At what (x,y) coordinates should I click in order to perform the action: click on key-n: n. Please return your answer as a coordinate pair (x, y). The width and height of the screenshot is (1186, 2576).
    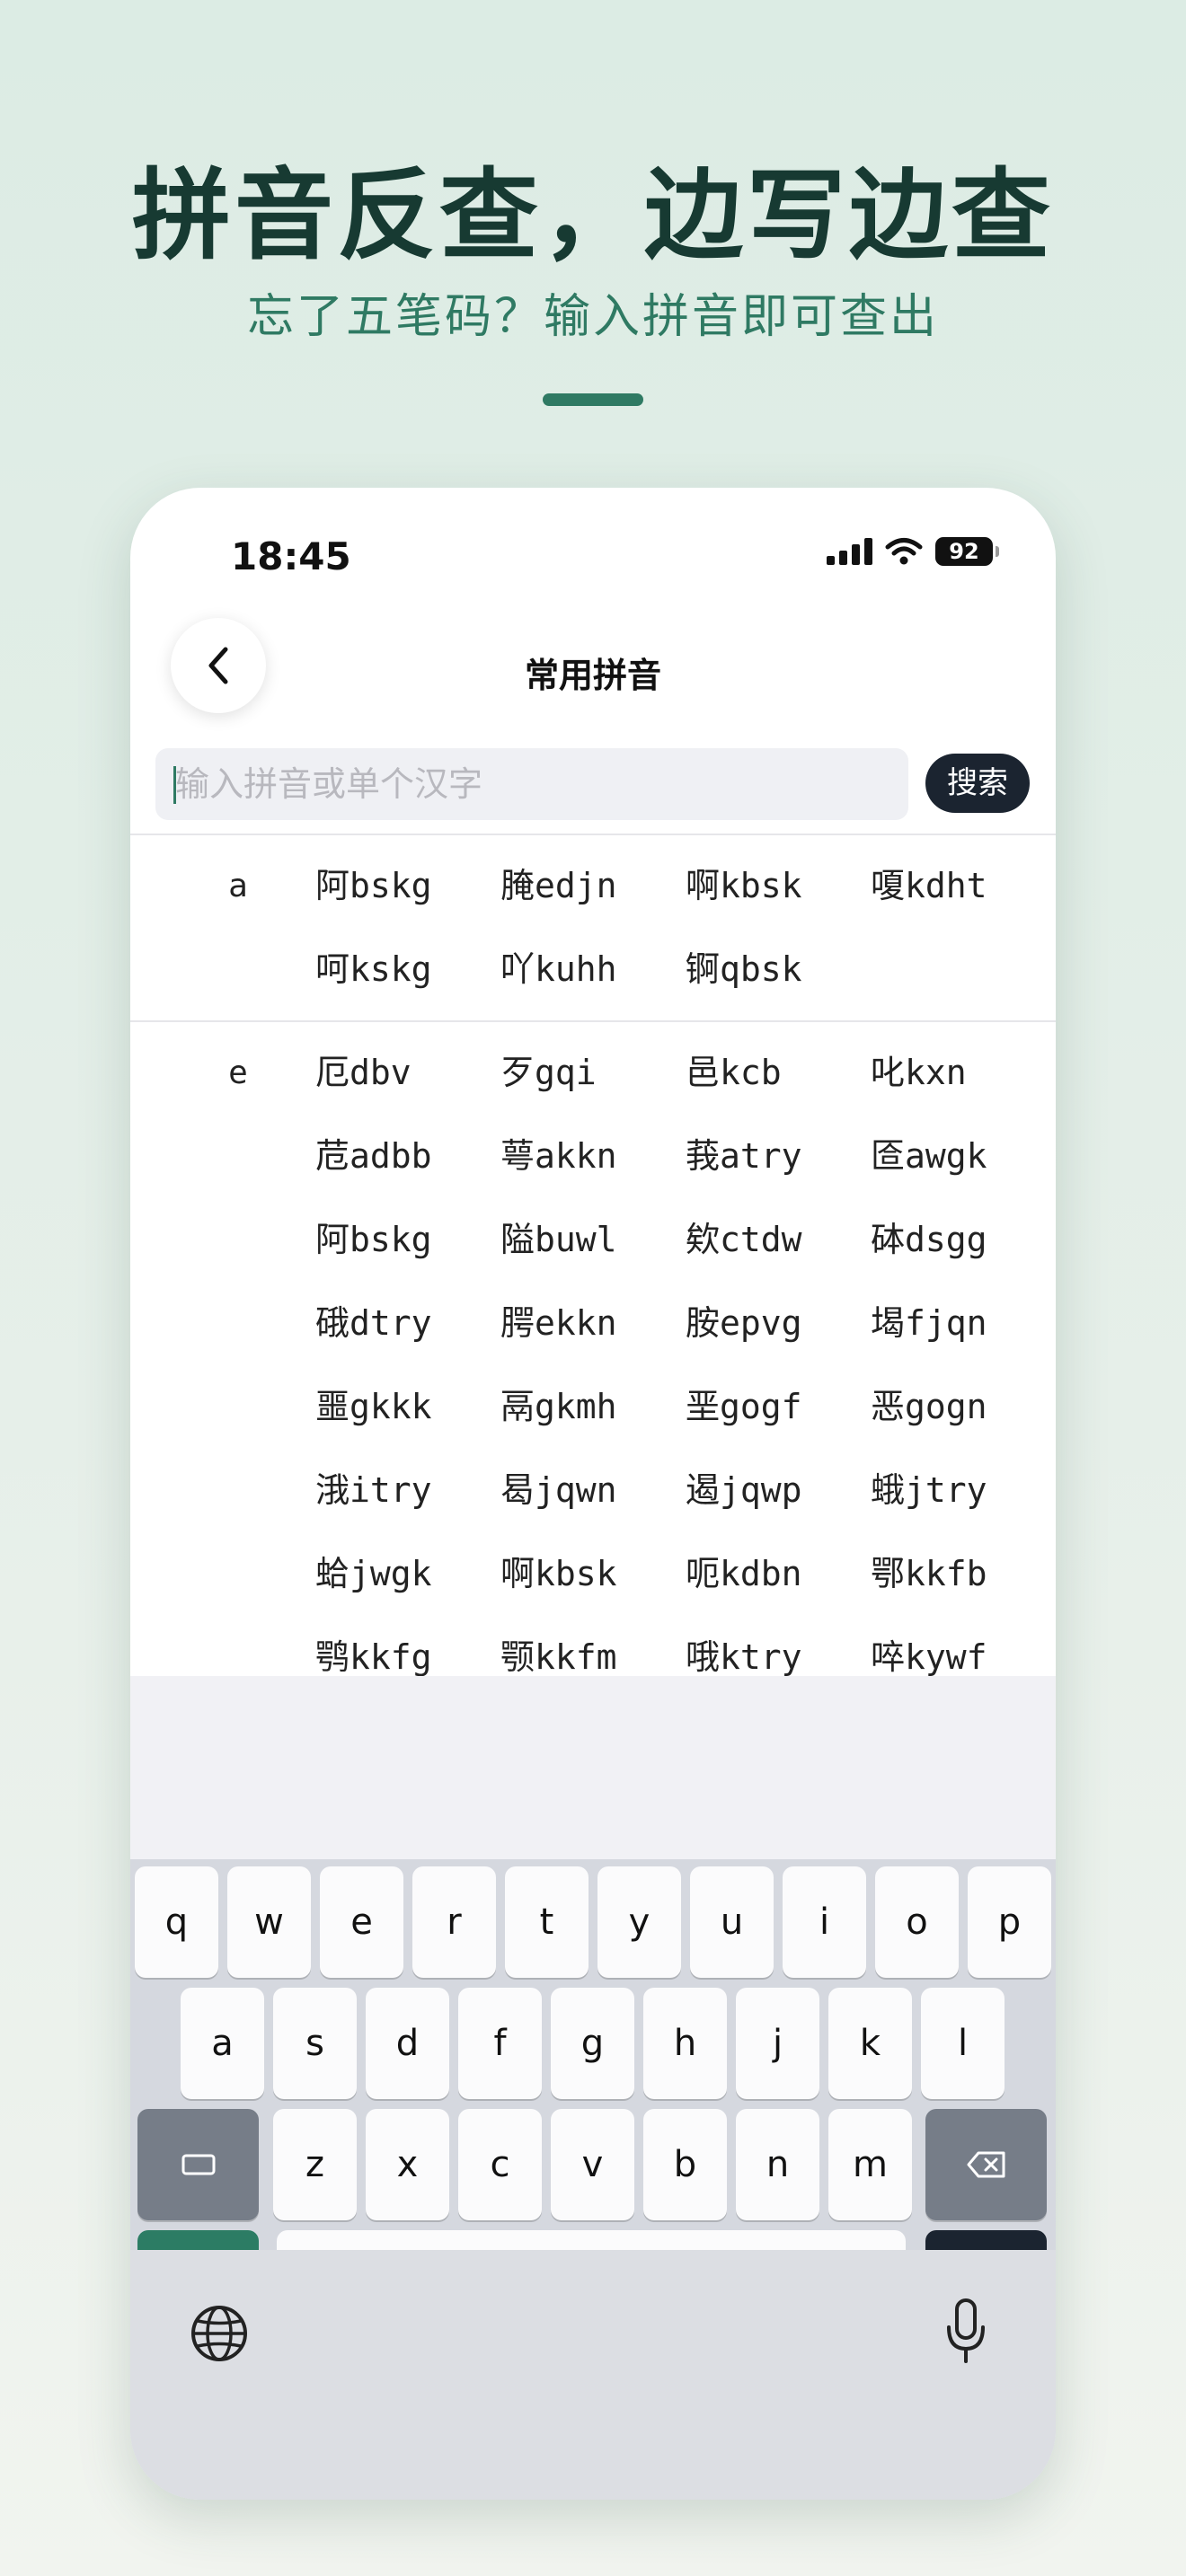
    Looking at the image, I should click on (777, 2164).